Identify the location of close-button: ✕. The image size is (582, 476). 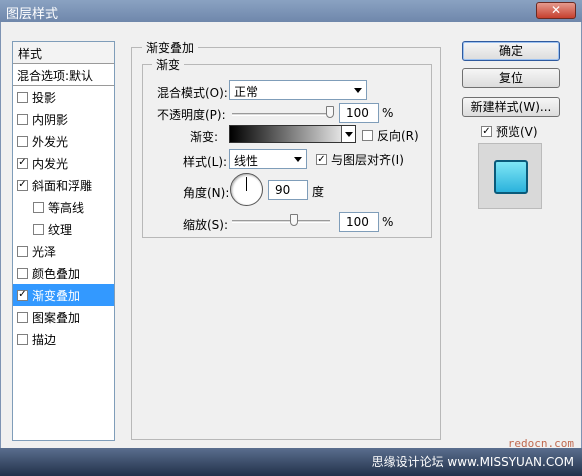
(556, 10).